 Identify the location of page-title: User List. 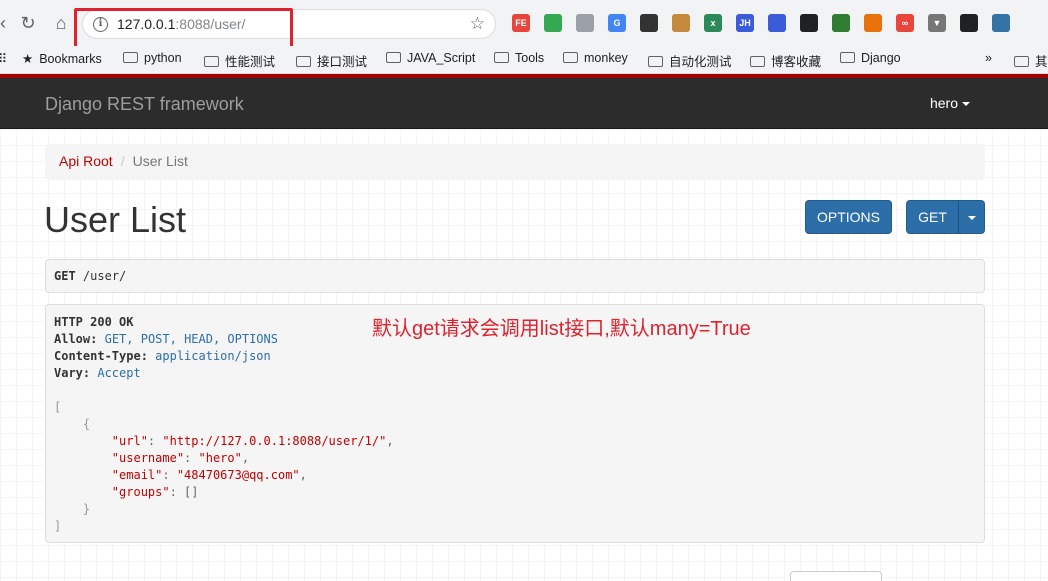
(115, 219).